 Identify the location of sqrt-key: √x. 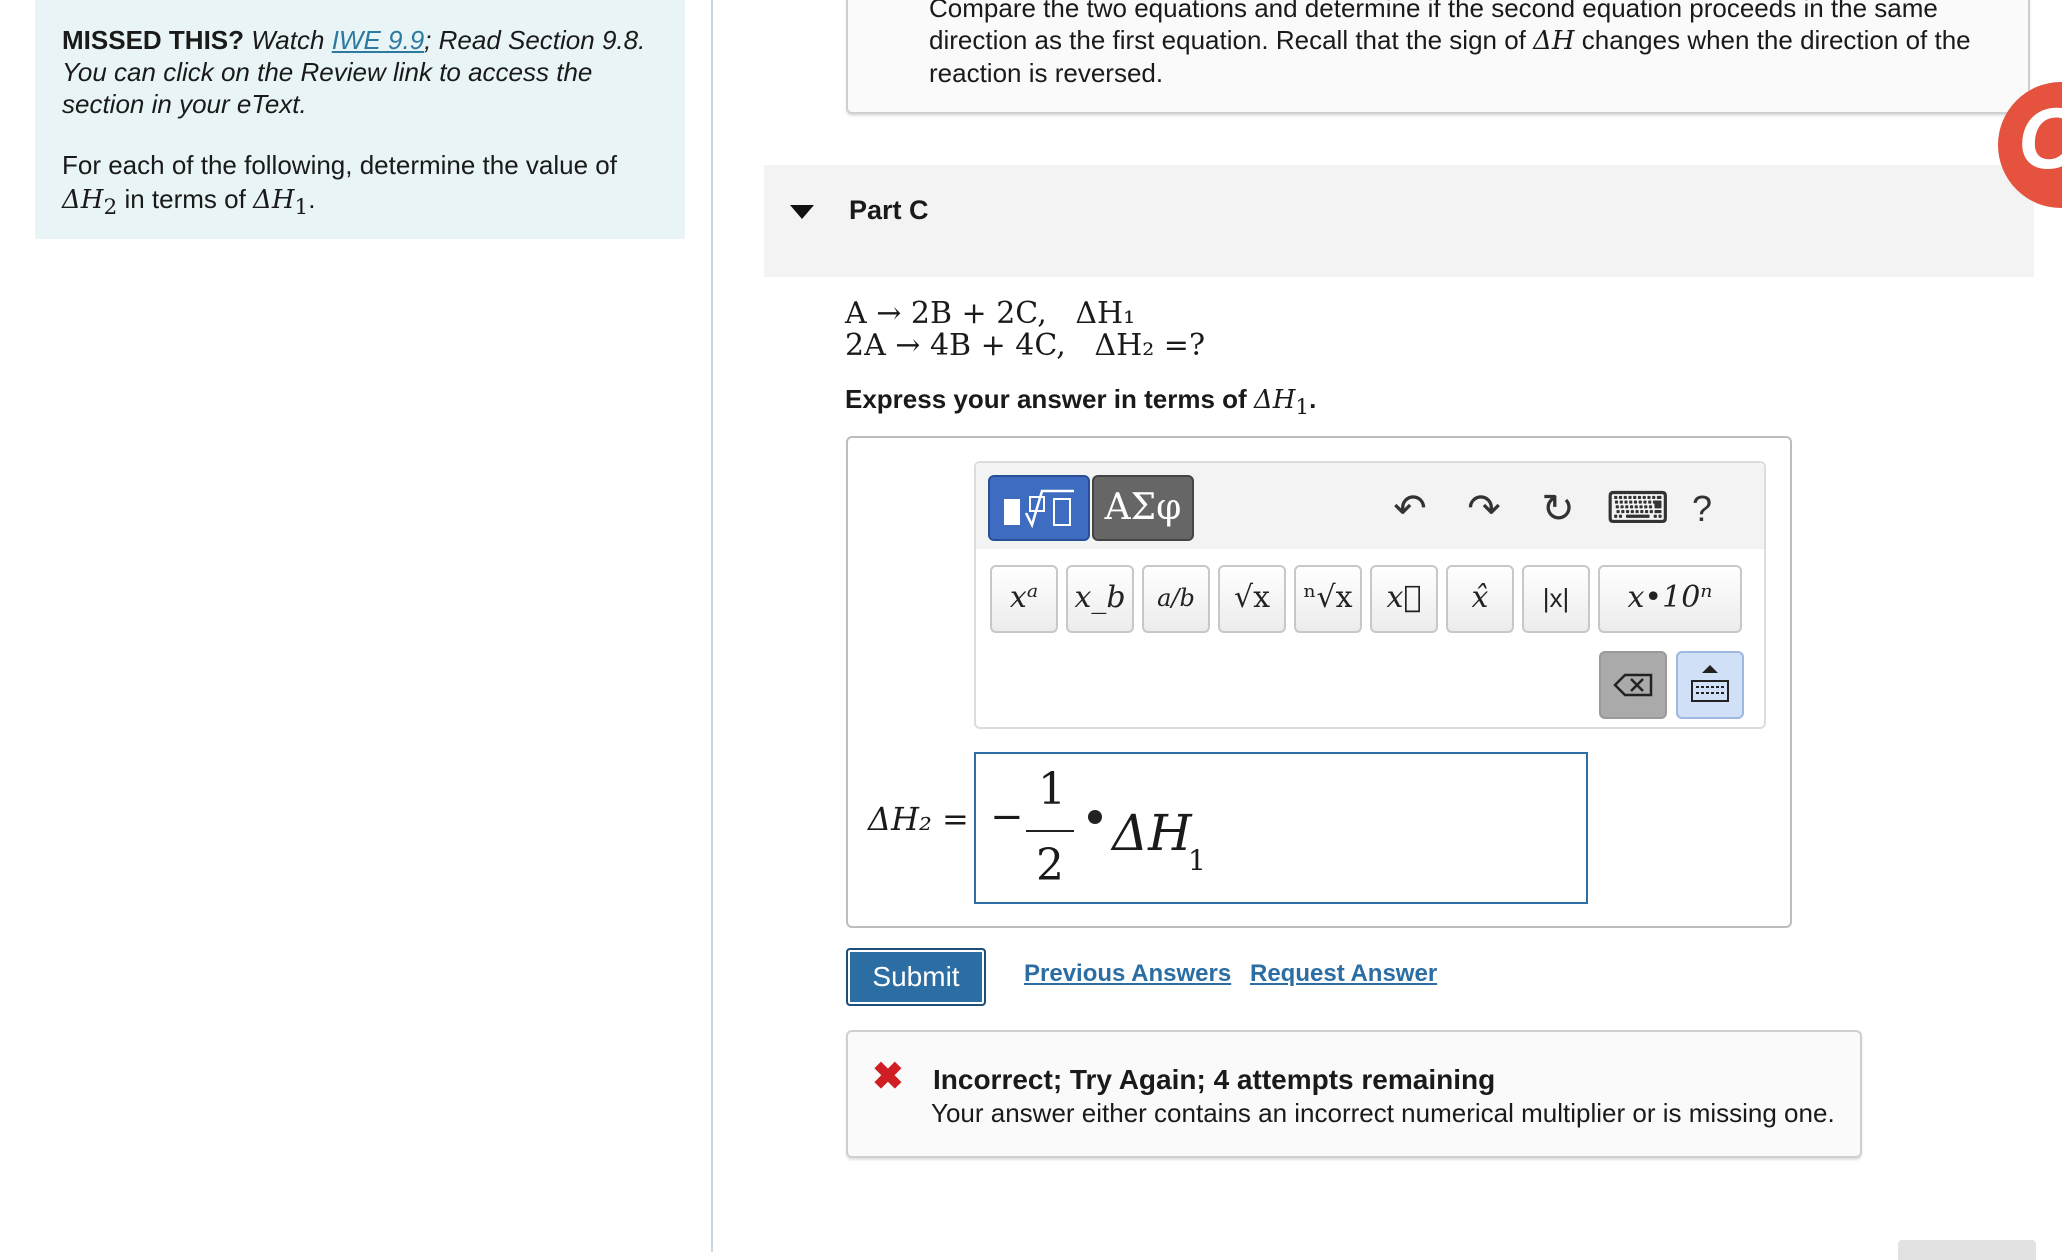
(1252, 599).